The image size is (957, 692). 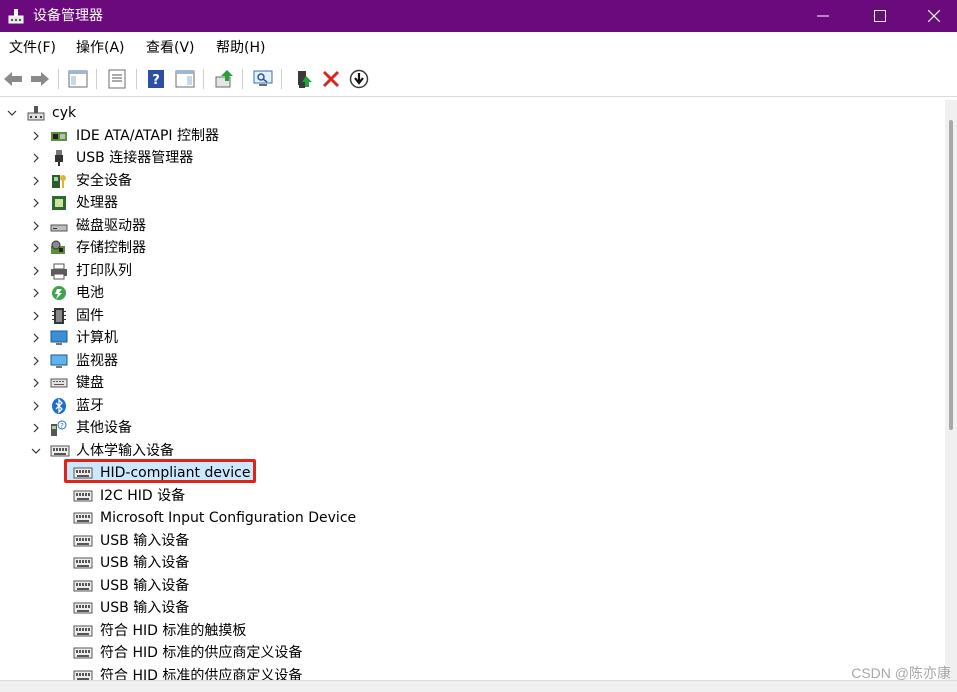 I want to click on menu-action: 操作(A), so click(x=100, y=48).